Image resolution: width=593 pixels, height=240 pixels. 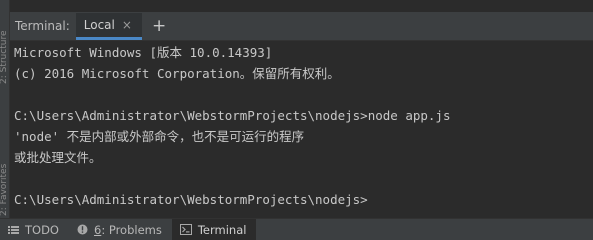 What do you see at coordinates (5, 109) in the screenshot?
I see `left-tool-stripe: 2: Structure 2: Favorites` at bounding box center [5, 109].